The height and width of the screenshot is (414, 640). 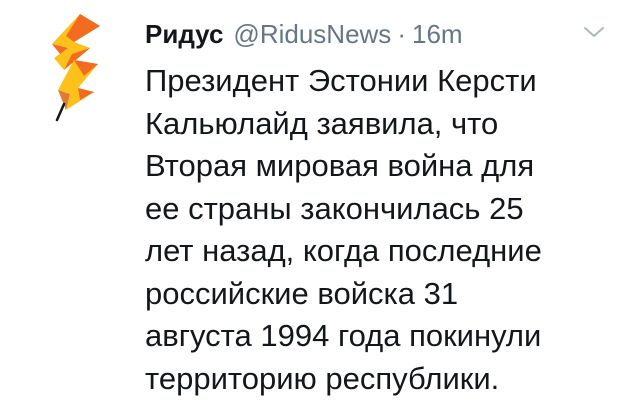 I want to click on tweet-text-line: Вторая мировая война для, so click(x=340, y=165).